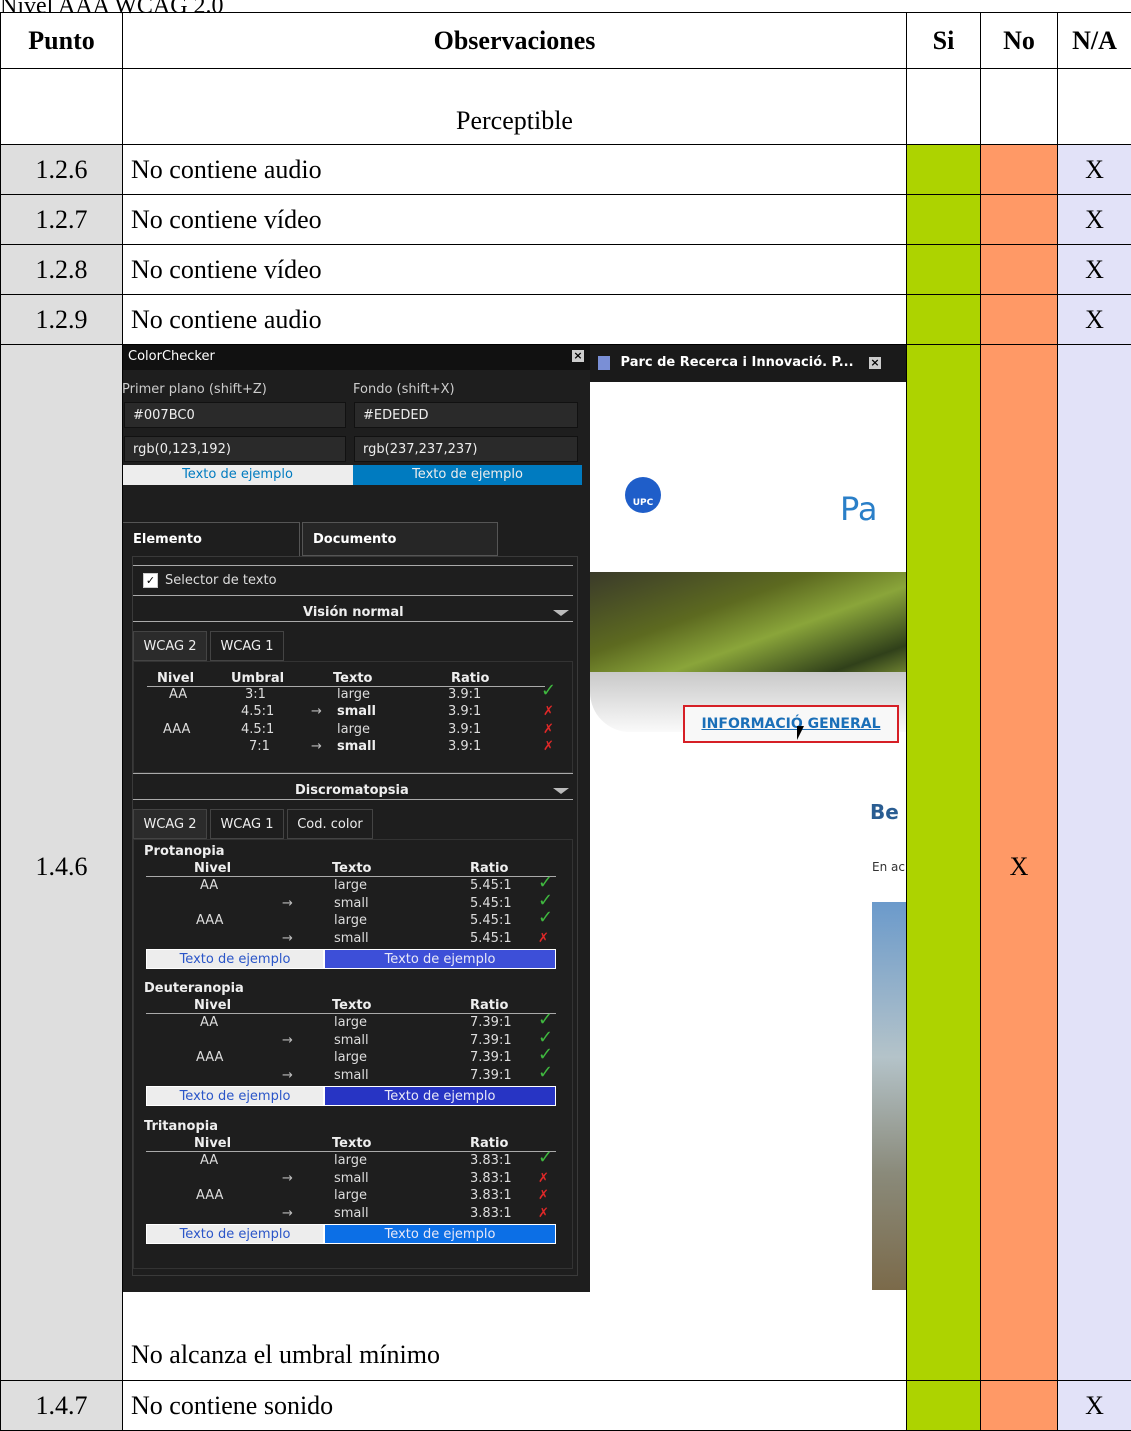  What do you see at coordinates (235, 449) in the screenshot?
I see `fg-rgb-input: rgb(0,123,192)` at bounding box center [235, 449].